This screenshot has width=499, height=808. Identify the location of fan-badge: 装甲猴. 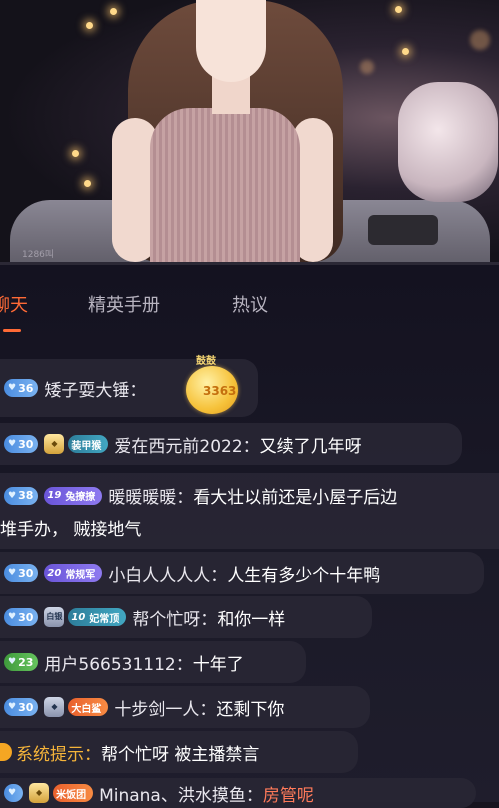
(88, 444).